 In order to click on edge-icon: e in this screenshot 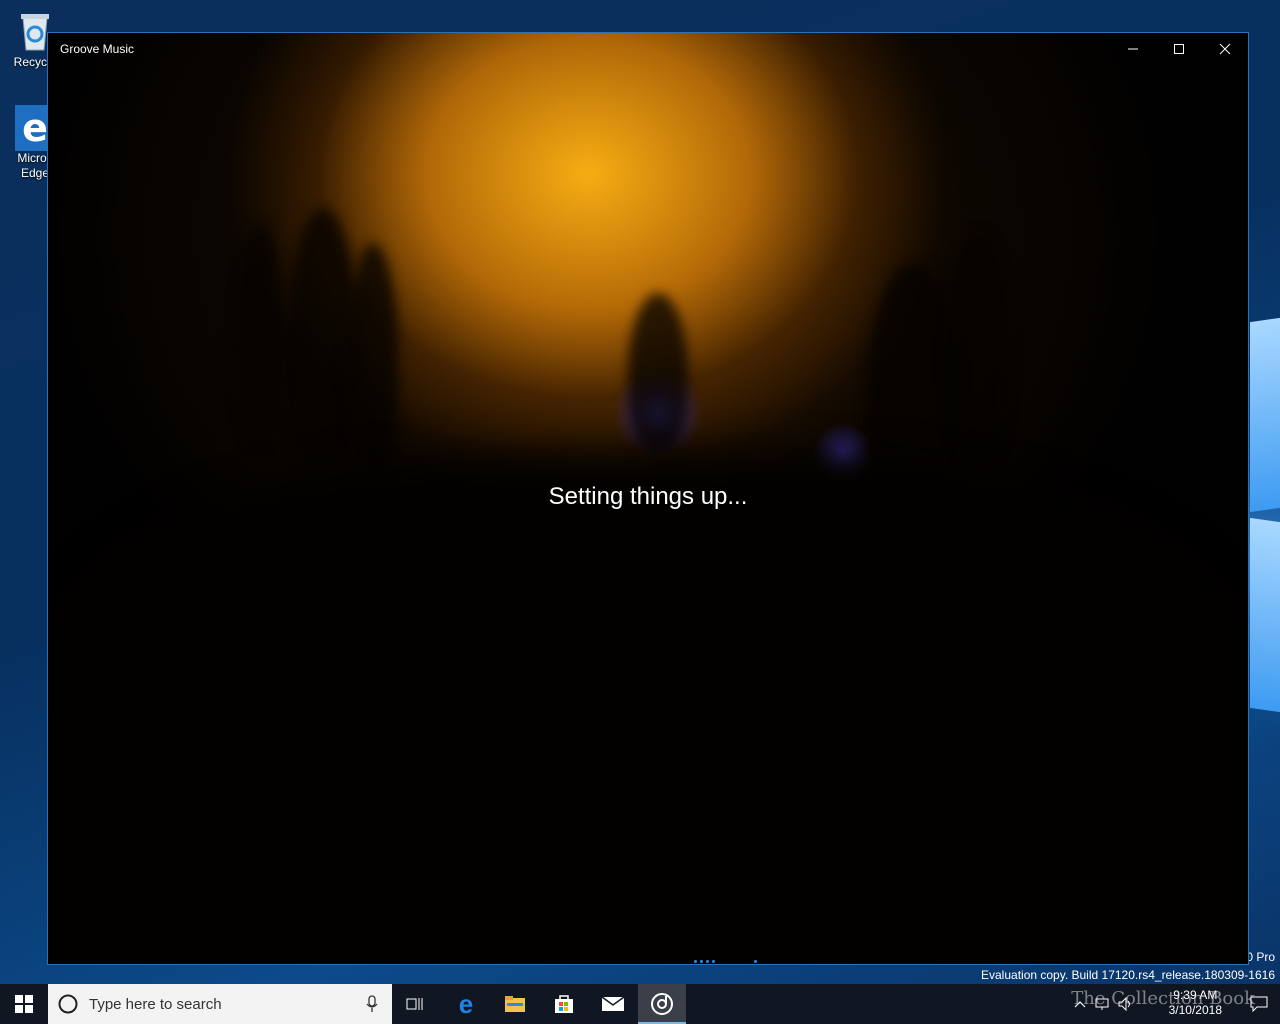, I will do `click(466, 1003)`.